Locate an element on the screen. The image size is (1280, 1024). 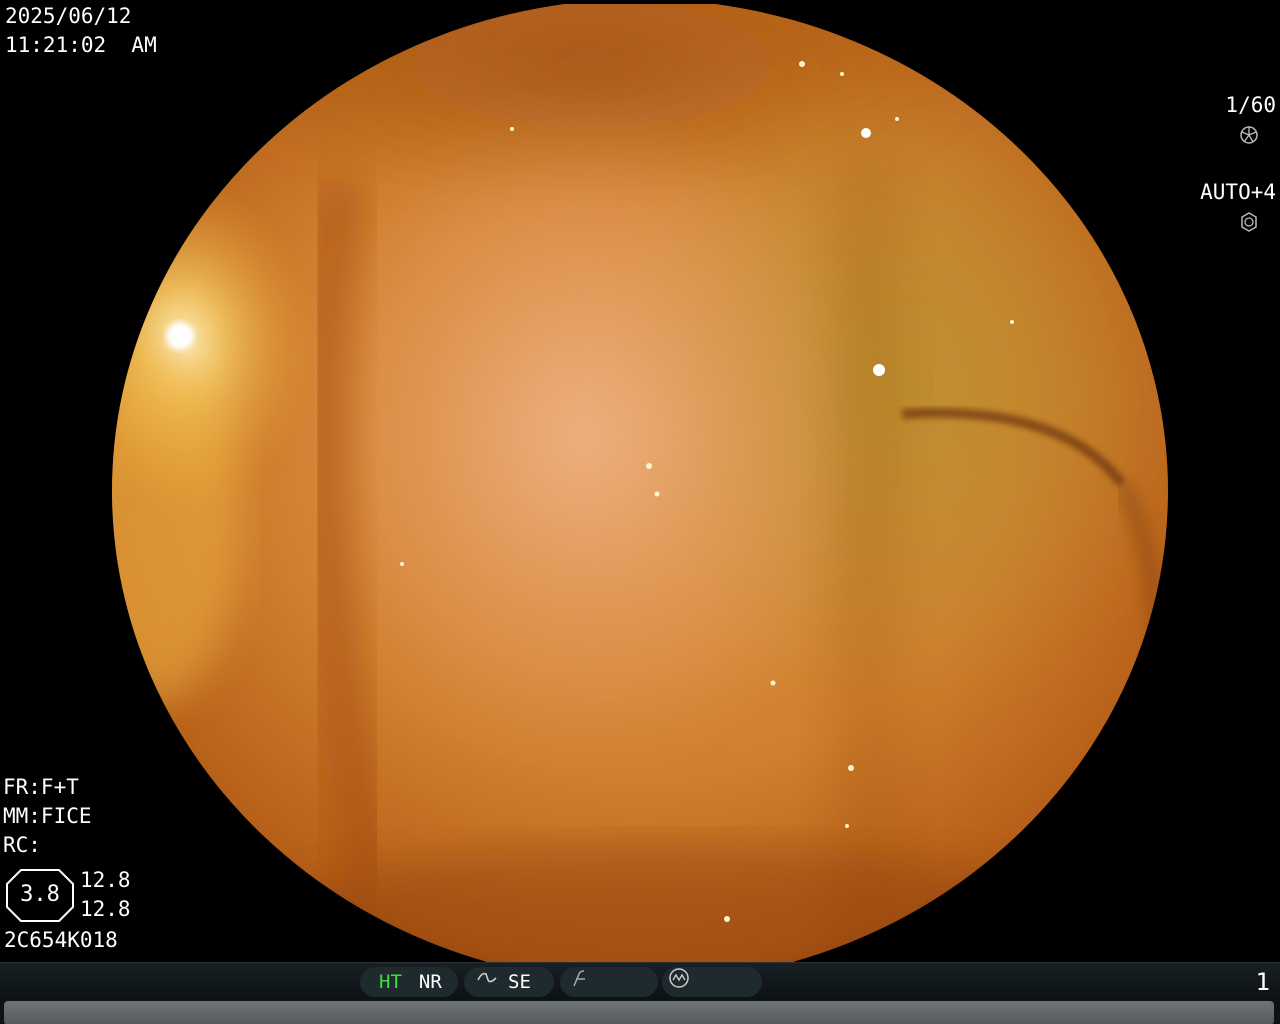
exposure-overlay: 1/60 AUTO+4 is located at coordinates (1220, 134).